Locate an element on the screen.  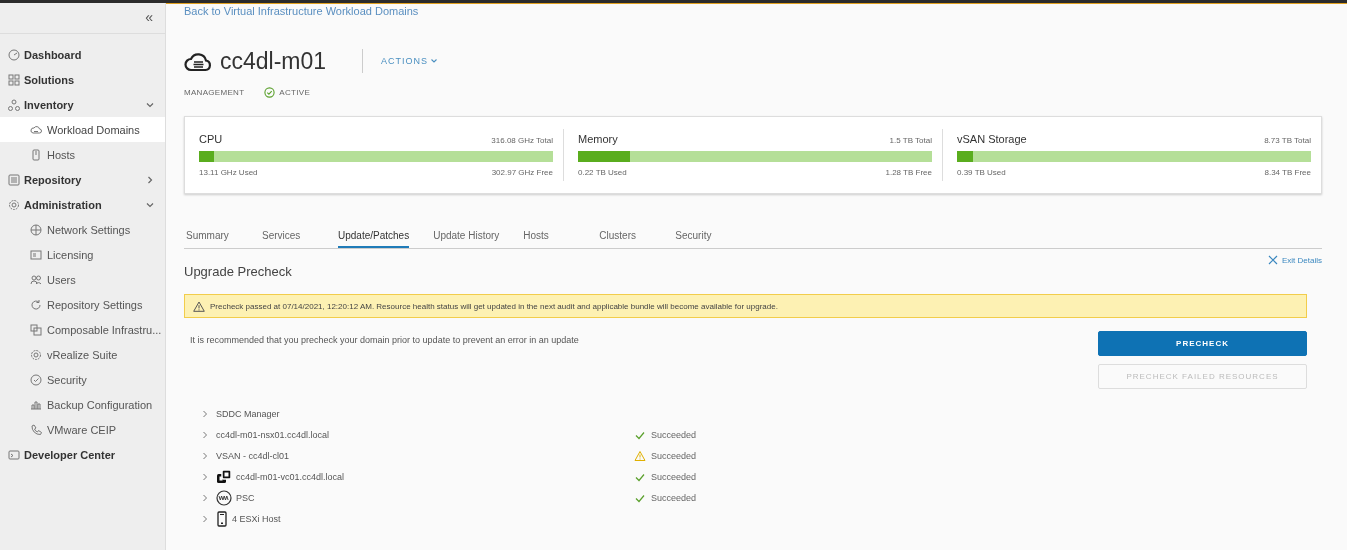
sidebar-item: Hosts is located at coordinates (82, 154).